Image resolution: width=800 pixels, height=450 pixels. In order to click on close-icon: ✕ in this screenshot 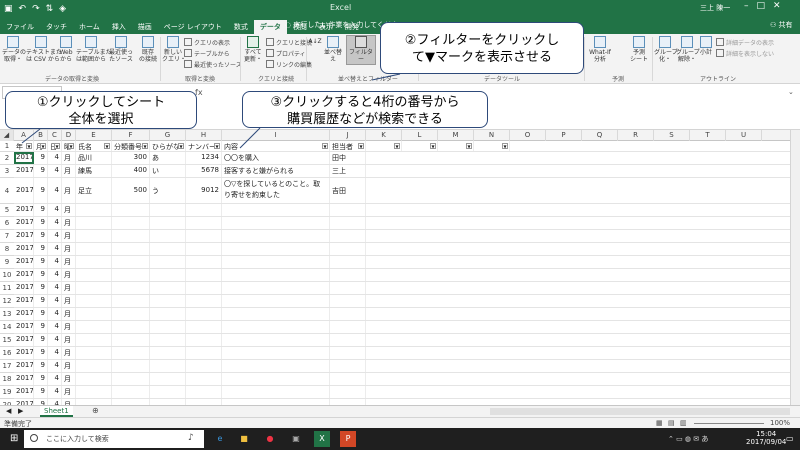, I will do `click(777, 6)`.